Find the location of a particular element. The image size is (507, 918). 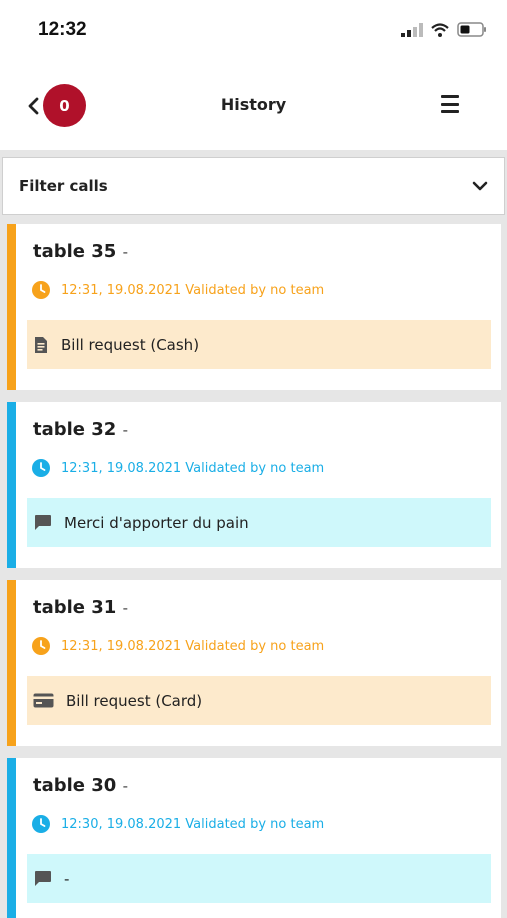

call-table-name: table 30 - is located at coordinates (80, 785).